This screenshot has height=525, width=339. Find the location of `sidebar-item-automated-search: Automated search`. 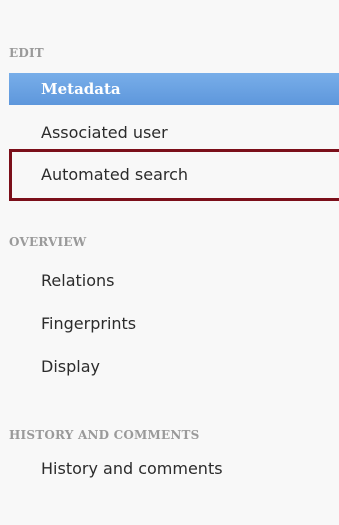

sidebar-item-automated-search: Automated search is located at coordinates (174, 175).